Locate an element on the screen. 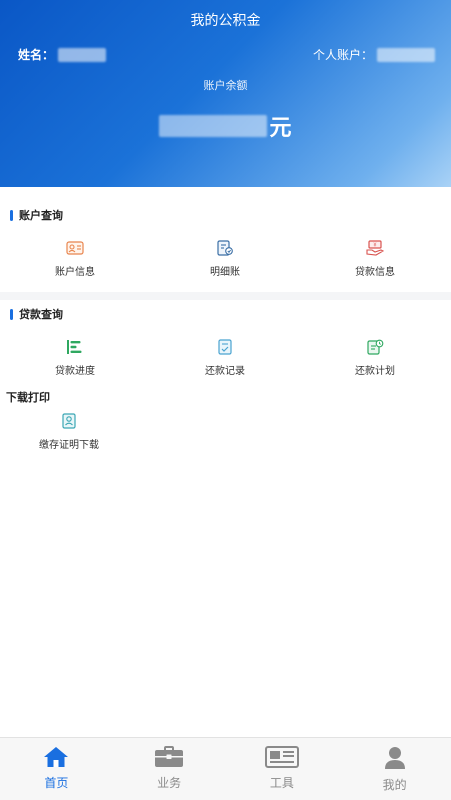  tab-mine-label: 我的 is located at coordinates (394, 785).